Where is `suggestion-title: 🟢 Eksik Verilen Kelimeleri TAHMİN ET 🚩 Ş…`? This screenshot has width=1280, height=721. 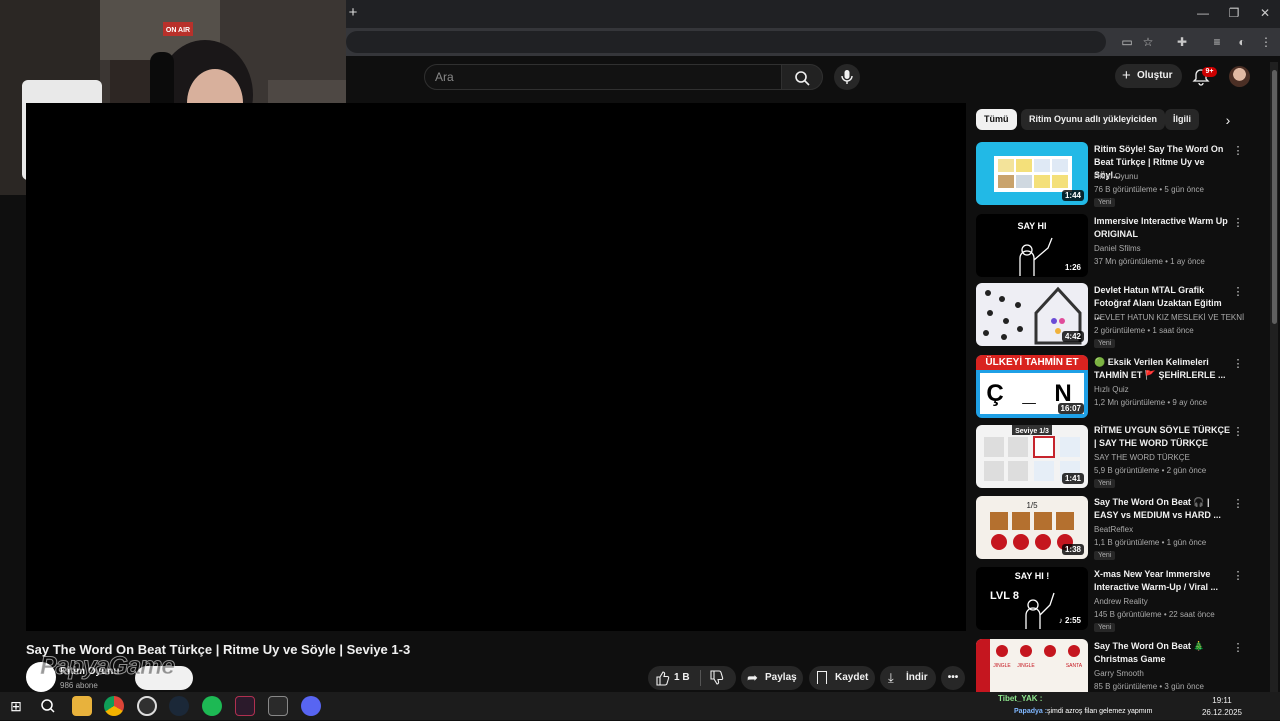
suggestion-title: 🟢 Eksik Verilen Kelimeleri TAHMİN ET 🚩 Ş… is located at coordinates (1162, 369).